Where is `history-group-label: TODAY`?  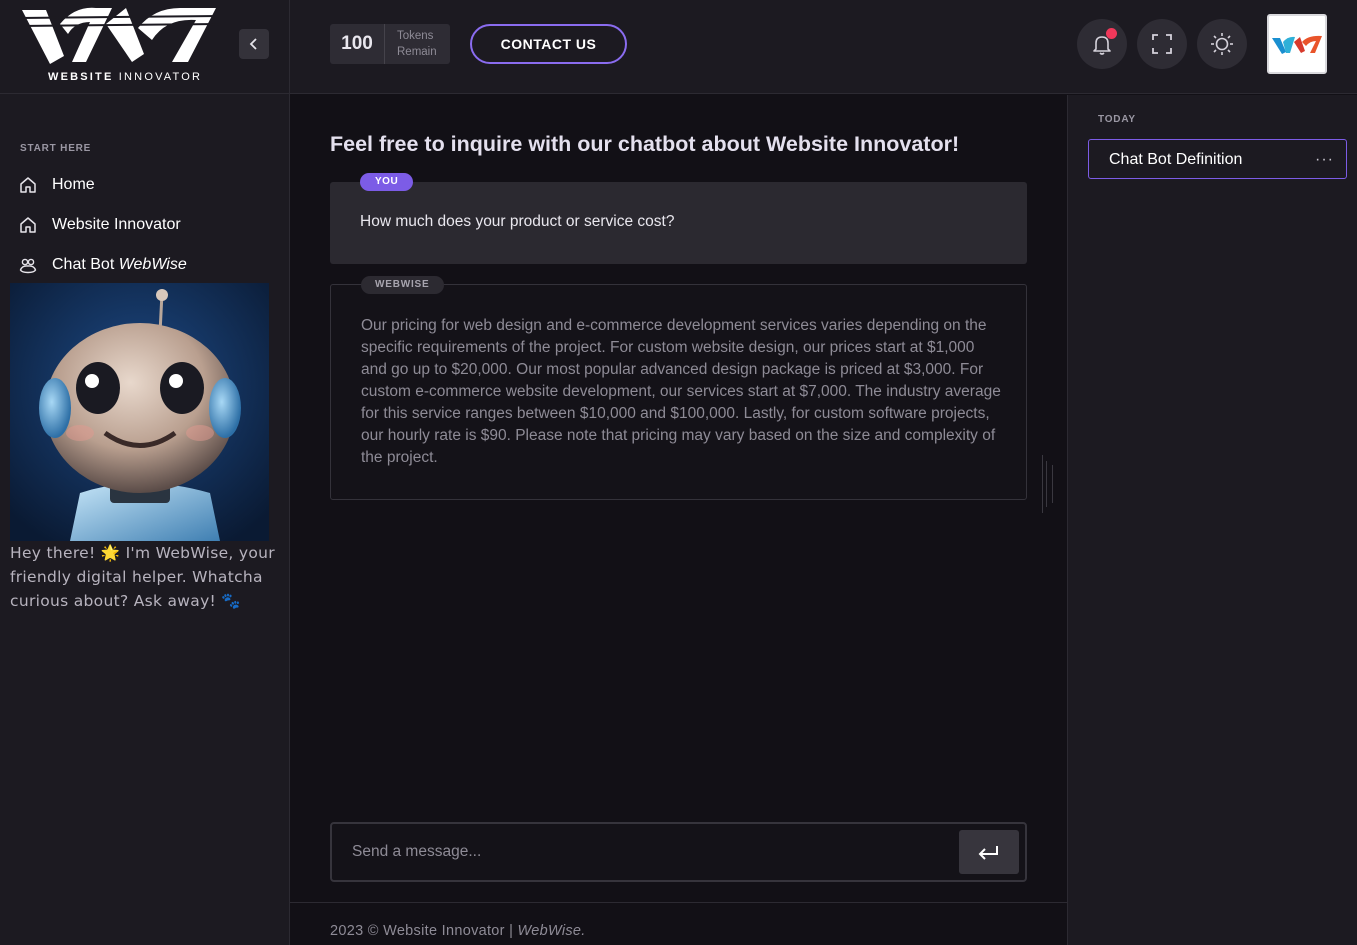 history-group-label: TODAY is located at coordinates (1117, 119).